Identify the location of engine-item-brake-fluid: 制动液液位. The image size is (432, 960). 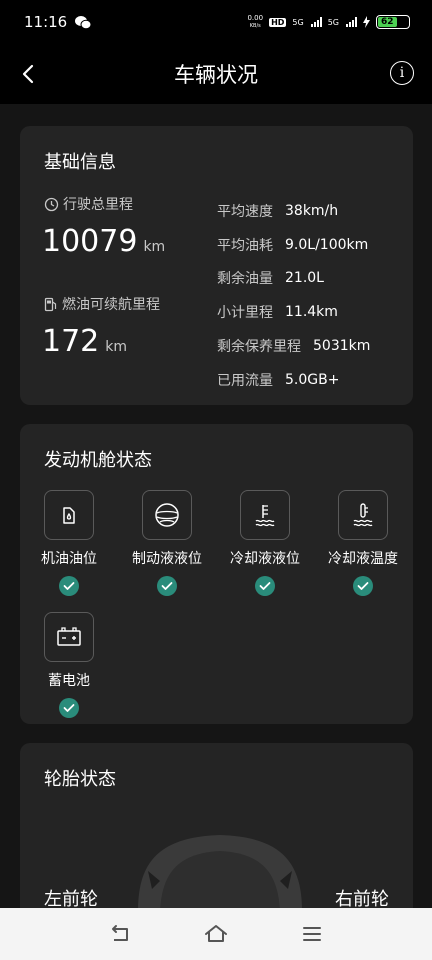
(167, 543).